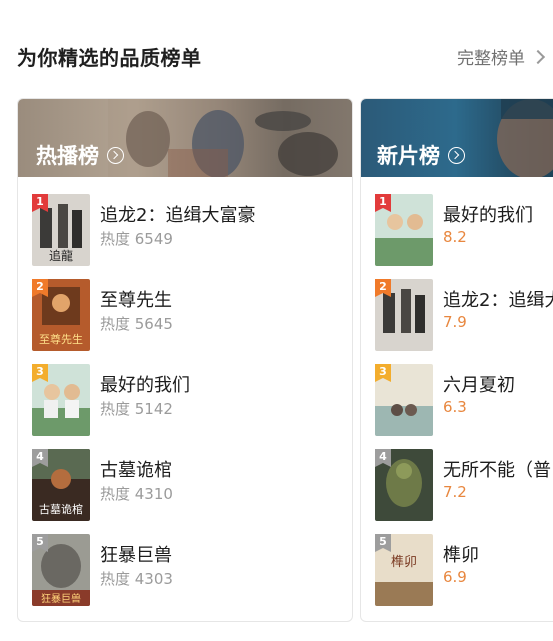  What do you see at coordinates (136, 239) in the screenshot?
I see `heat-value: 热度 6549` at bounding box center [136, 239].